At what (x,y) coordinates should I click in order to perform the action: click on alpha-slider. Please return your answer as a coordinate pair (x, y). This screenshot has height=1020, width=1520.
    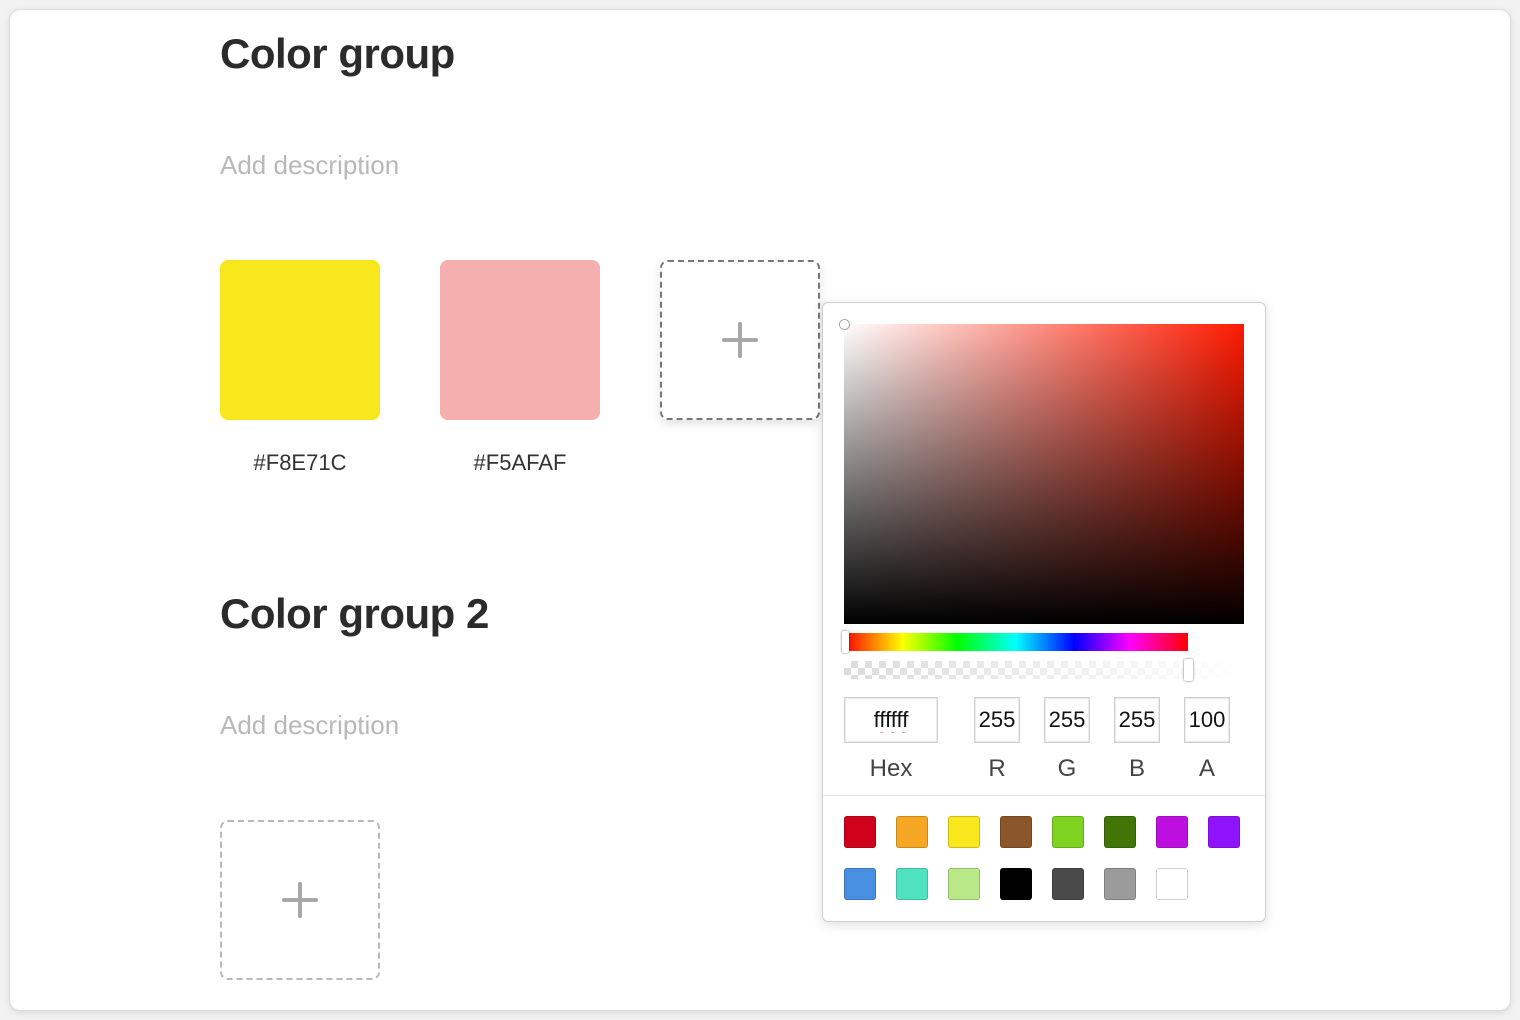
    Looking at the image, I should click on (1044, 670).